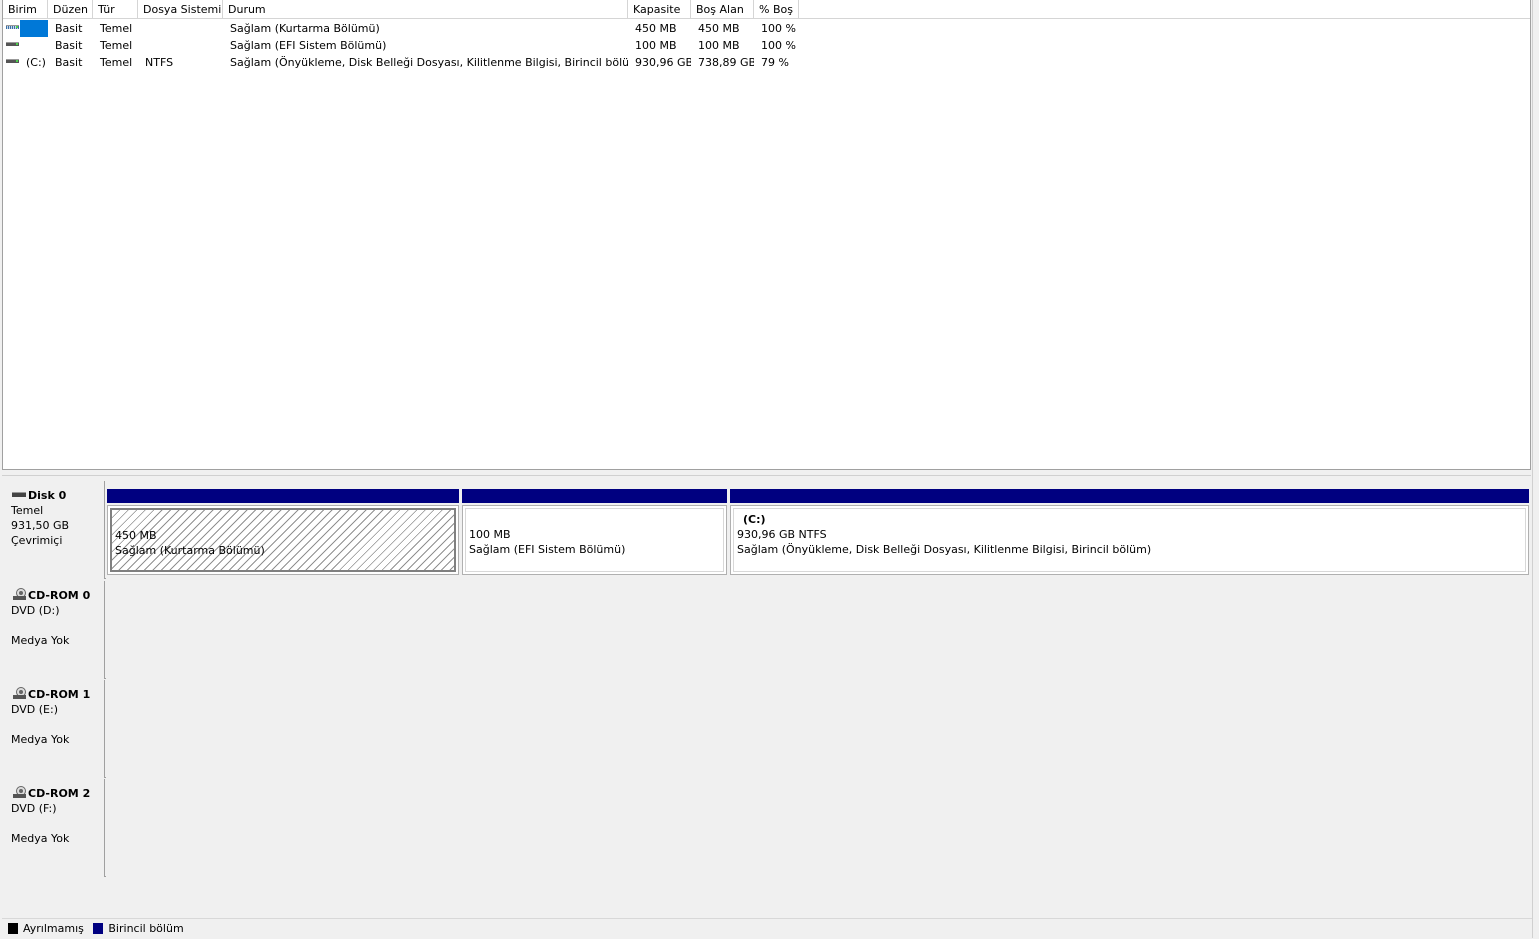 The height and width of the screenshot is (939, 1539). I want to click on column-header-yuzde-bos: % Boş, so click(776, 9).